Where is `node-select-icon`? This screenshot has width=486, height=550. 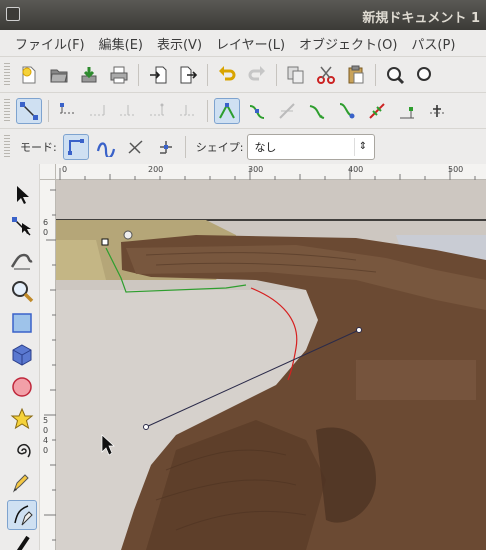 node-select-icon is located at coordinates (29, 110).